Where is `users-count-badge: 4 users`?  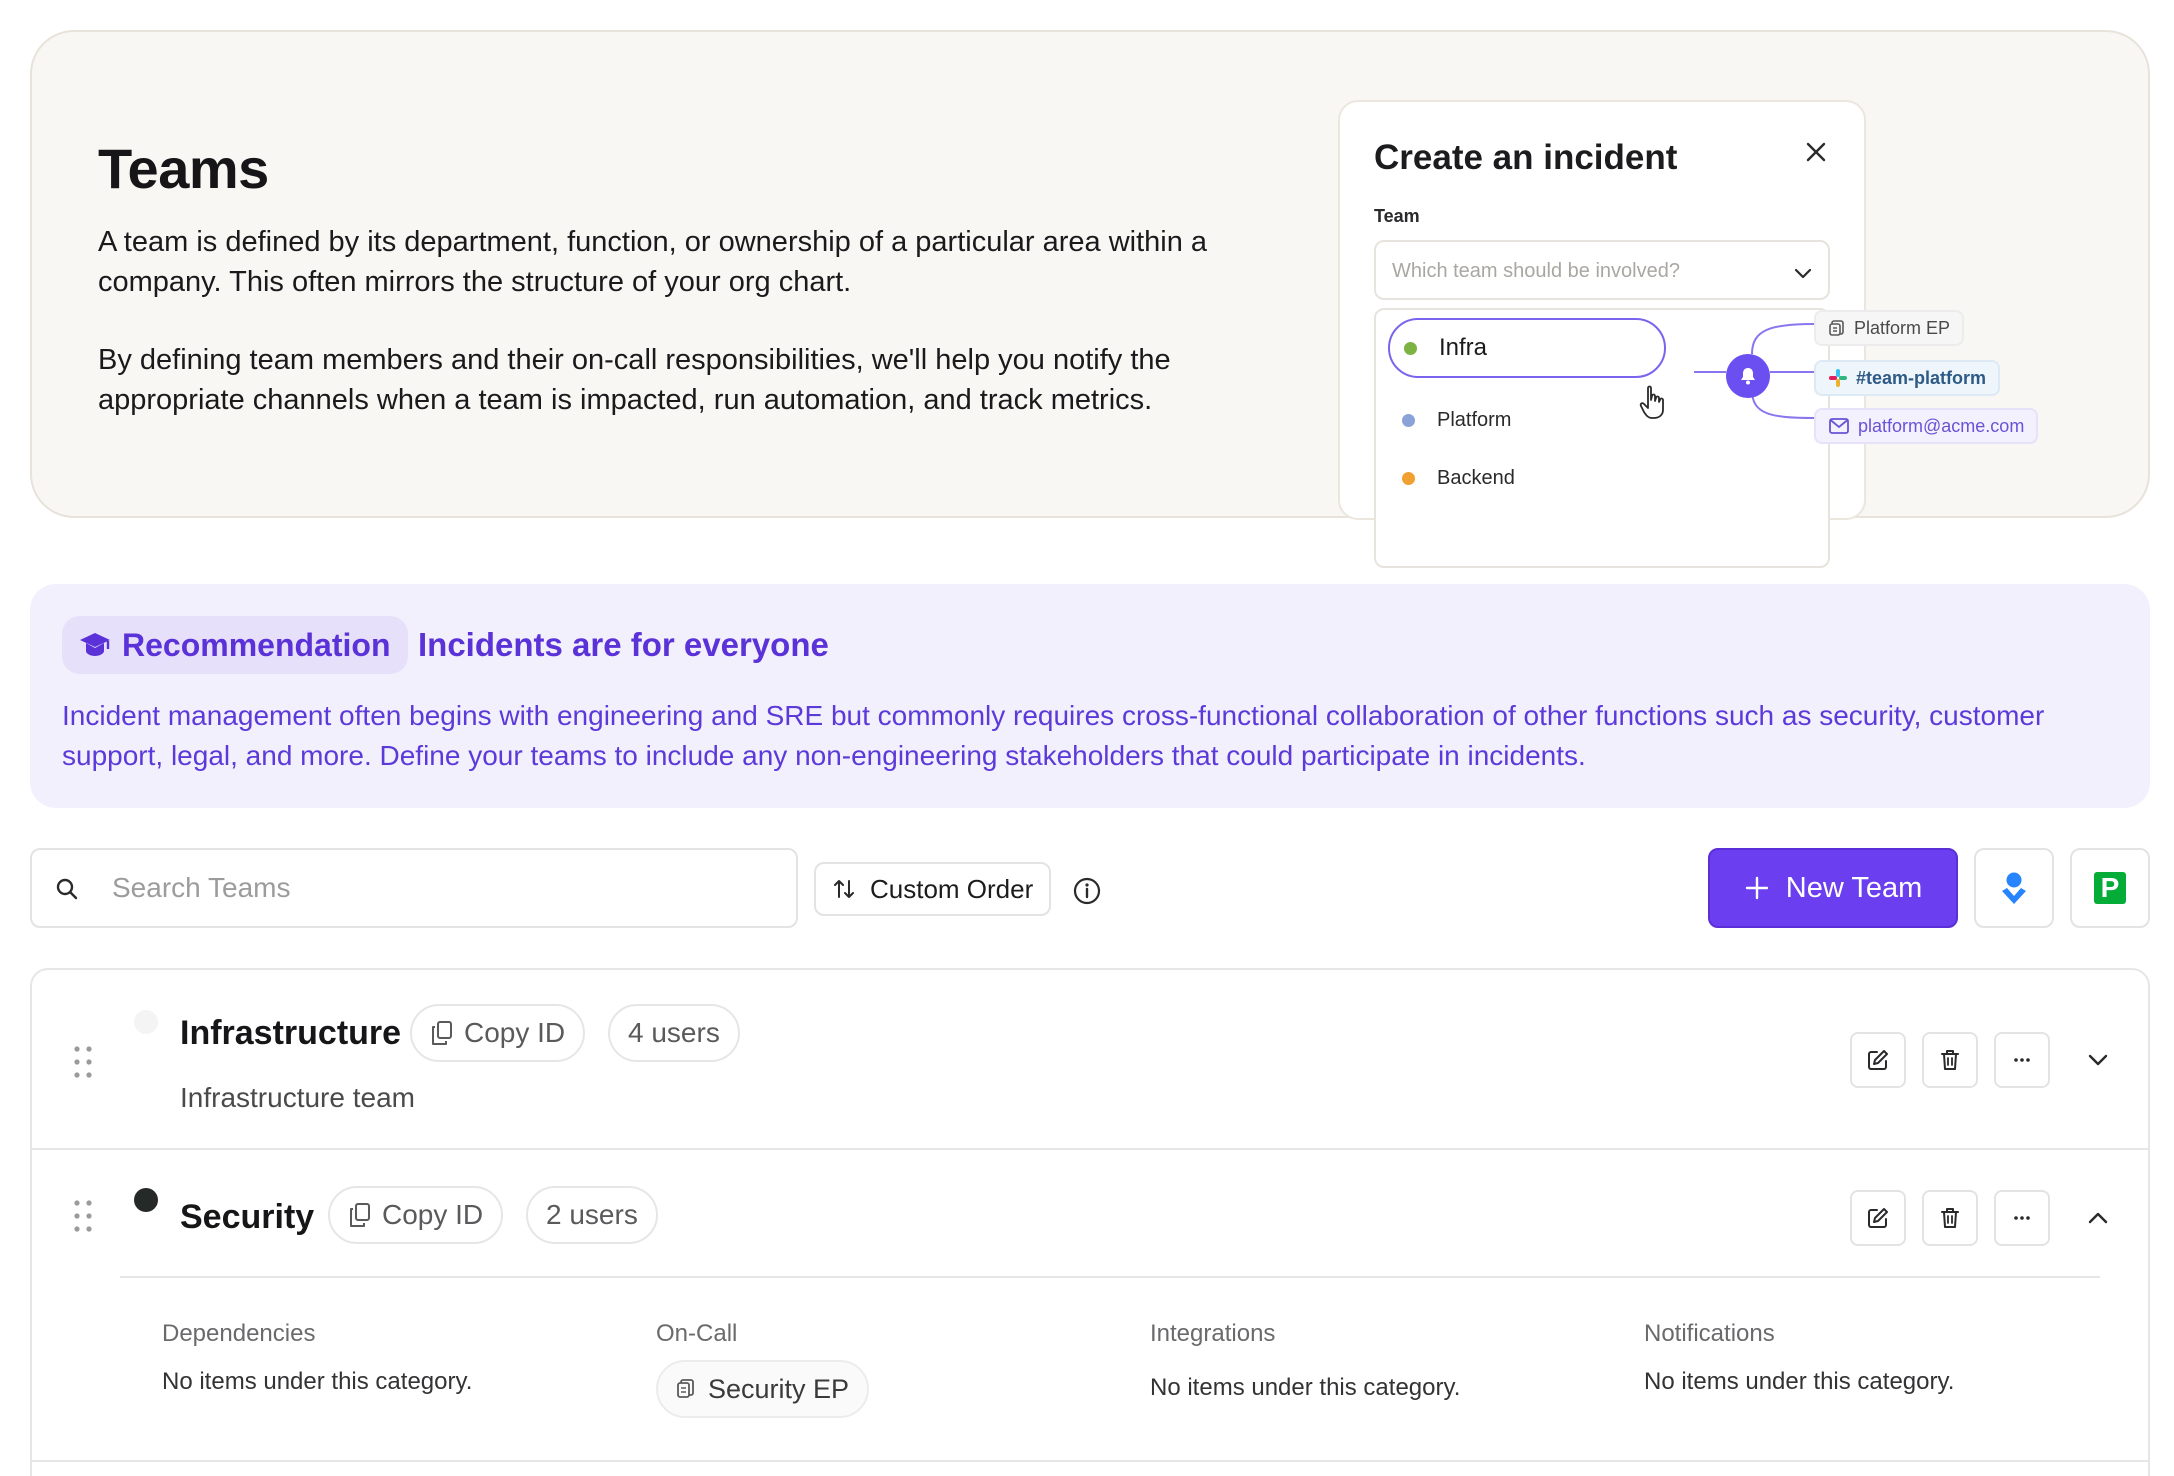 users-count-badge: 4 users is located at coordinates (674, 1033).